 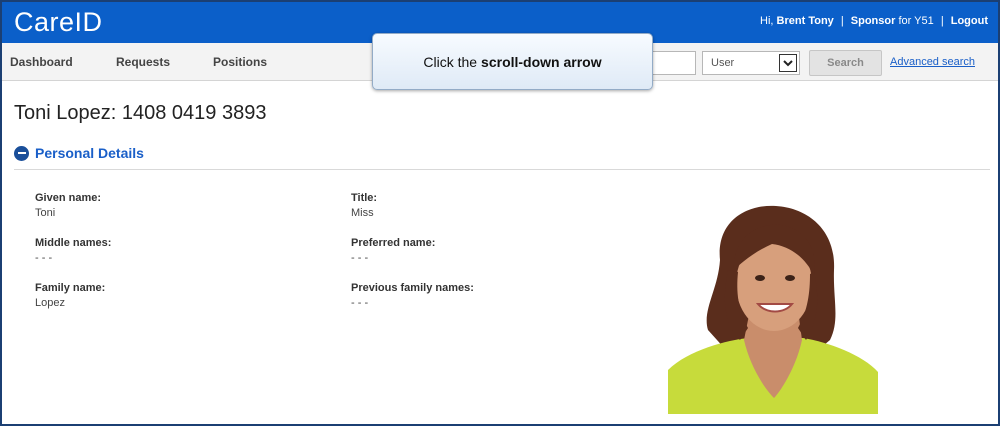 What do you see at coordinates (502, 169) in the screenshot?
I see `divider` at bounding box center [502, 169].